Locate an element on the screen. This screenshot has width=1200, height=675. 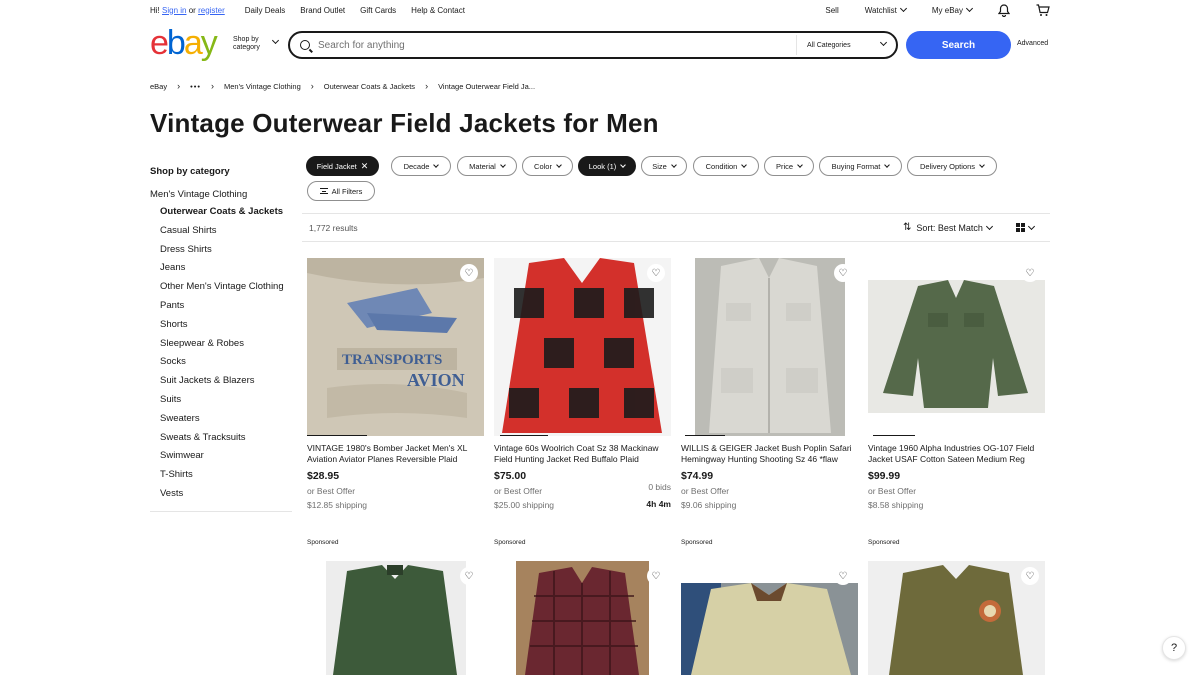
breadcrumb-mens-vintage-clothing: Men's Vintage Clothing is located at coordinates (262, 86).